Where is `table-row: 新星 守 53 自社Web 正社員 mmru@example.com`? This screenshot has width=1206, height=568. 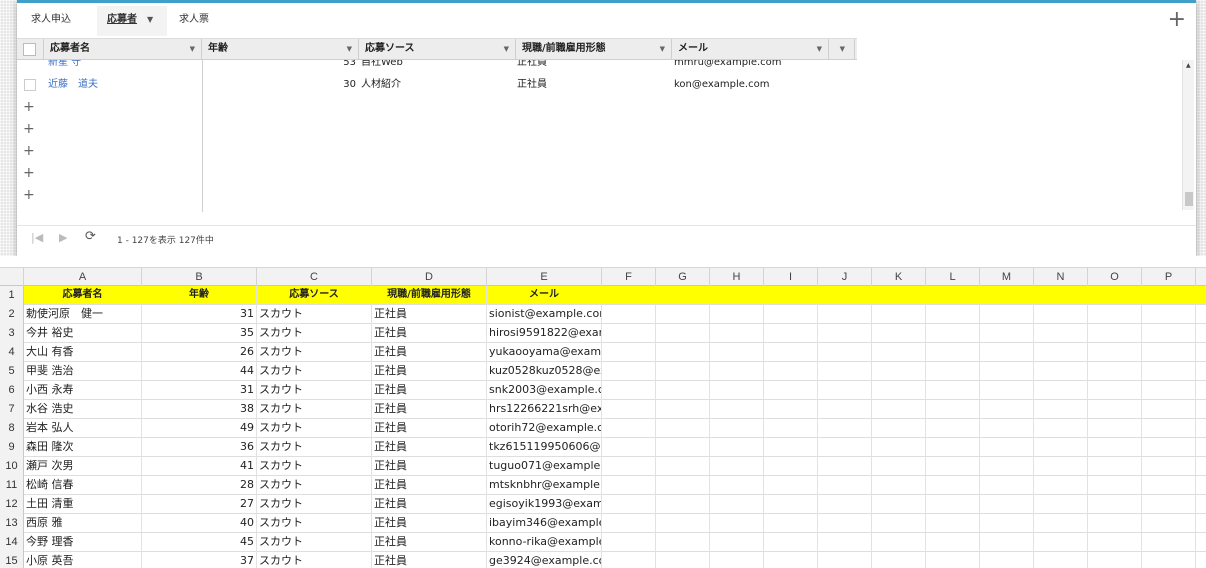 table-row: 新星 守 53 自社Web 正社員 mmru@example.com is located at coordinates (437, 67).